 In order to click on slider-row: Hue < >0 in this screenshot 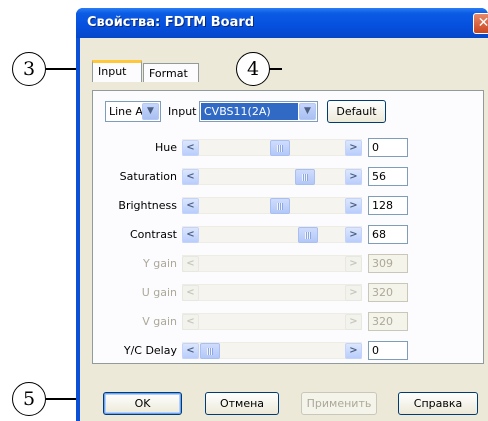, I will do `click(288, 148)`.